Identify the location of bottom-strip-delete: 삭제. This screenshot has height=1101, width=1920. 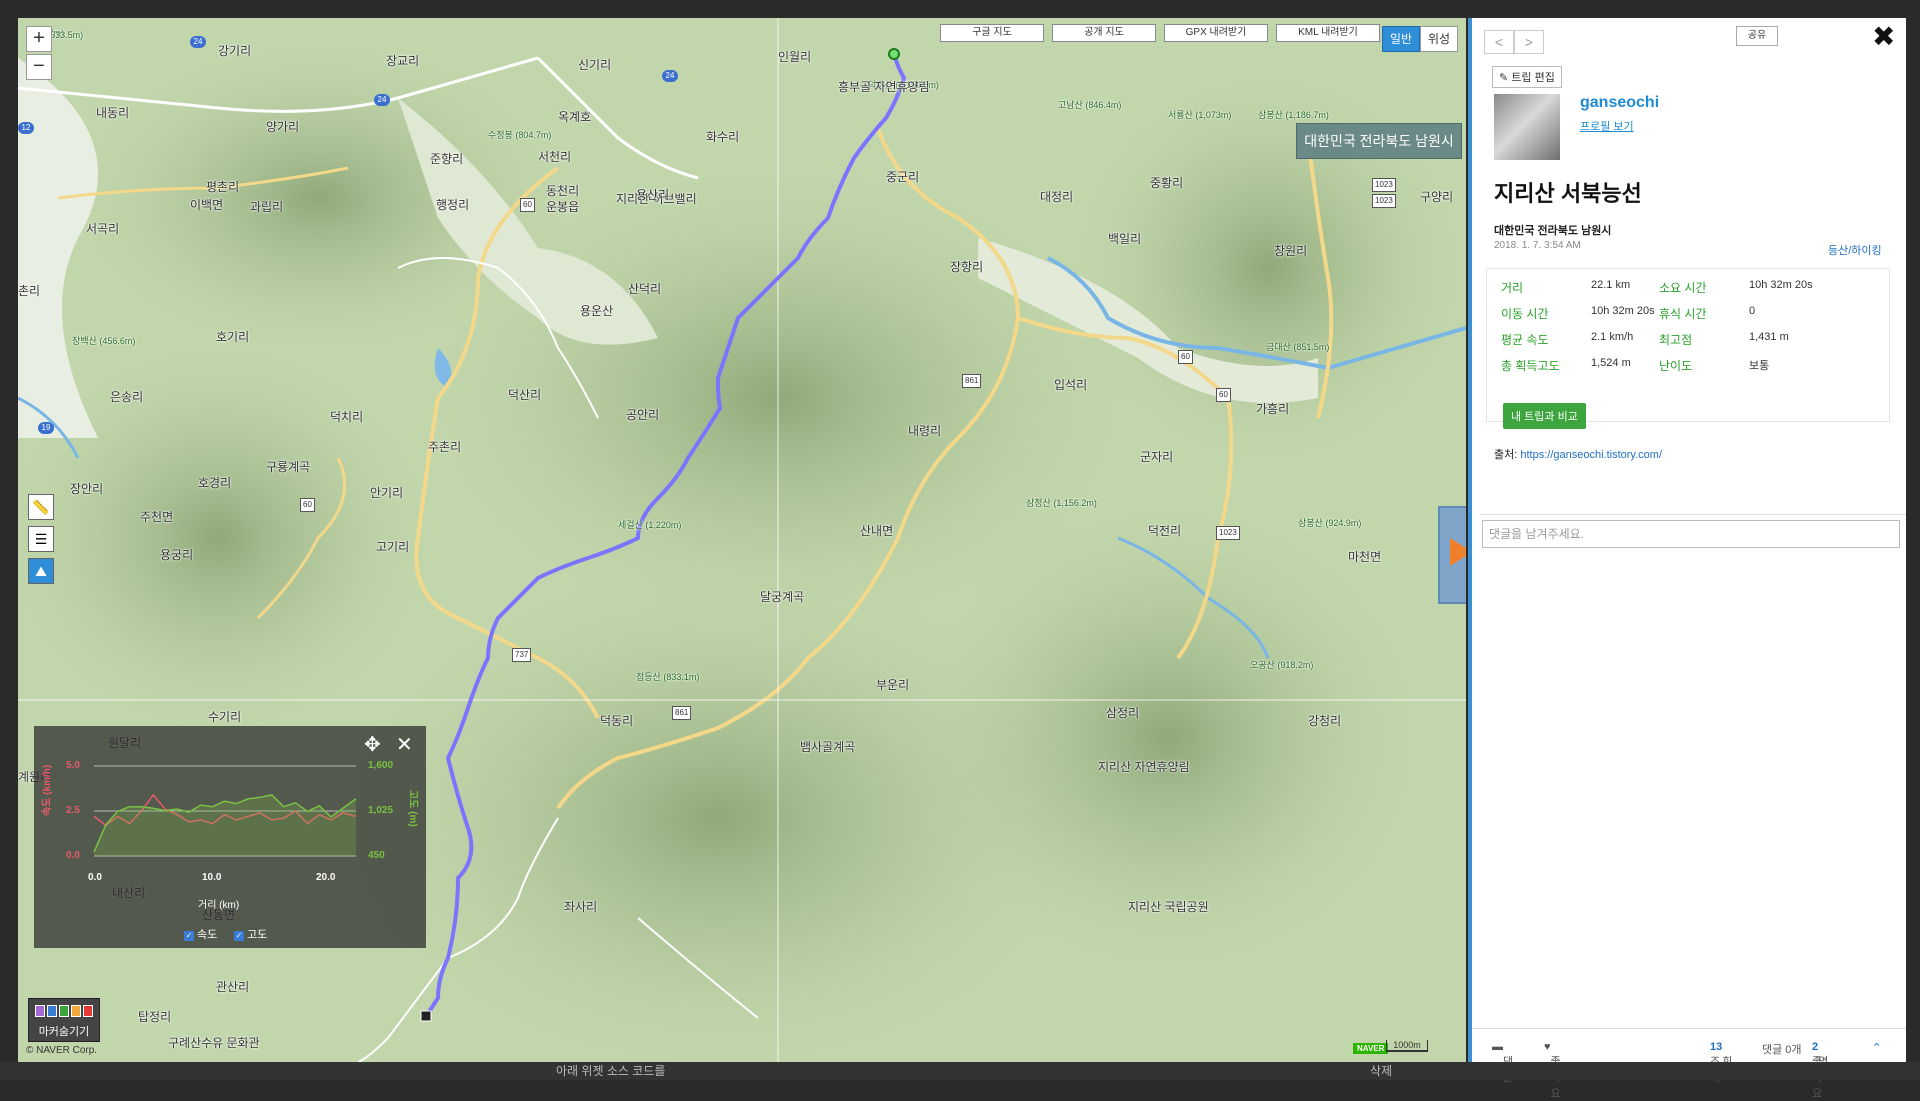
(1381, 1070).